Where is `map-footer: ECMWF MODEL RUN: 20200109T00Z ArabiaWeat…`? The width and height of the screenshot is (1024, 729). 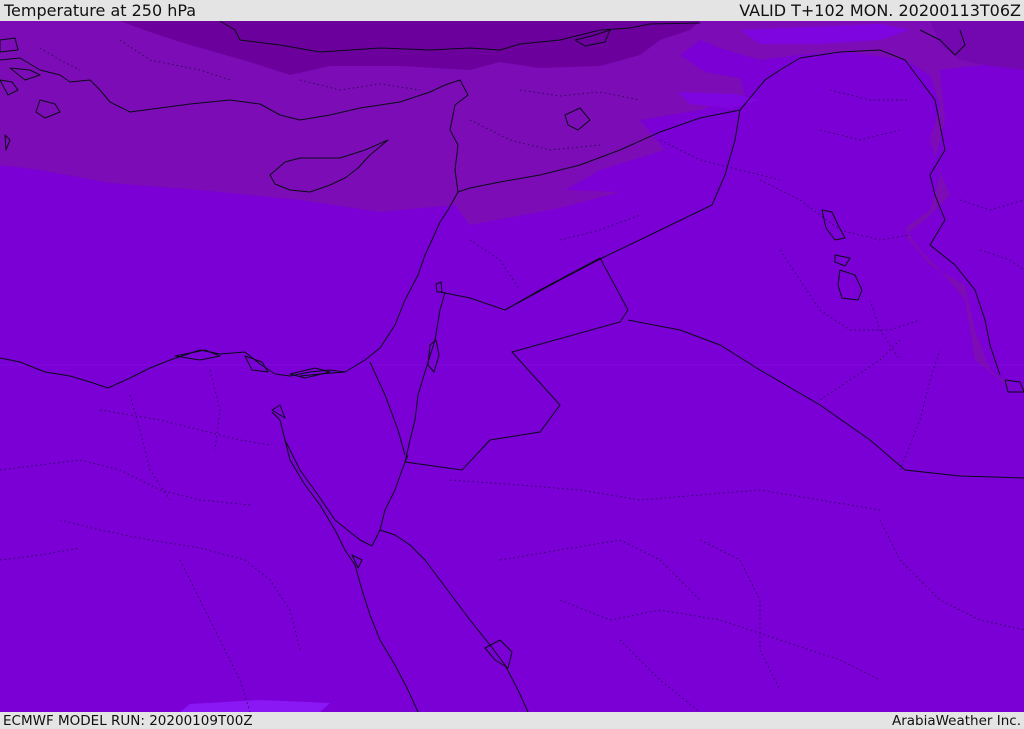
map-footer: ECMWF MODEL RUN: 20200109T00Z ArabiaWeat… is located at coordinates (512, 720).